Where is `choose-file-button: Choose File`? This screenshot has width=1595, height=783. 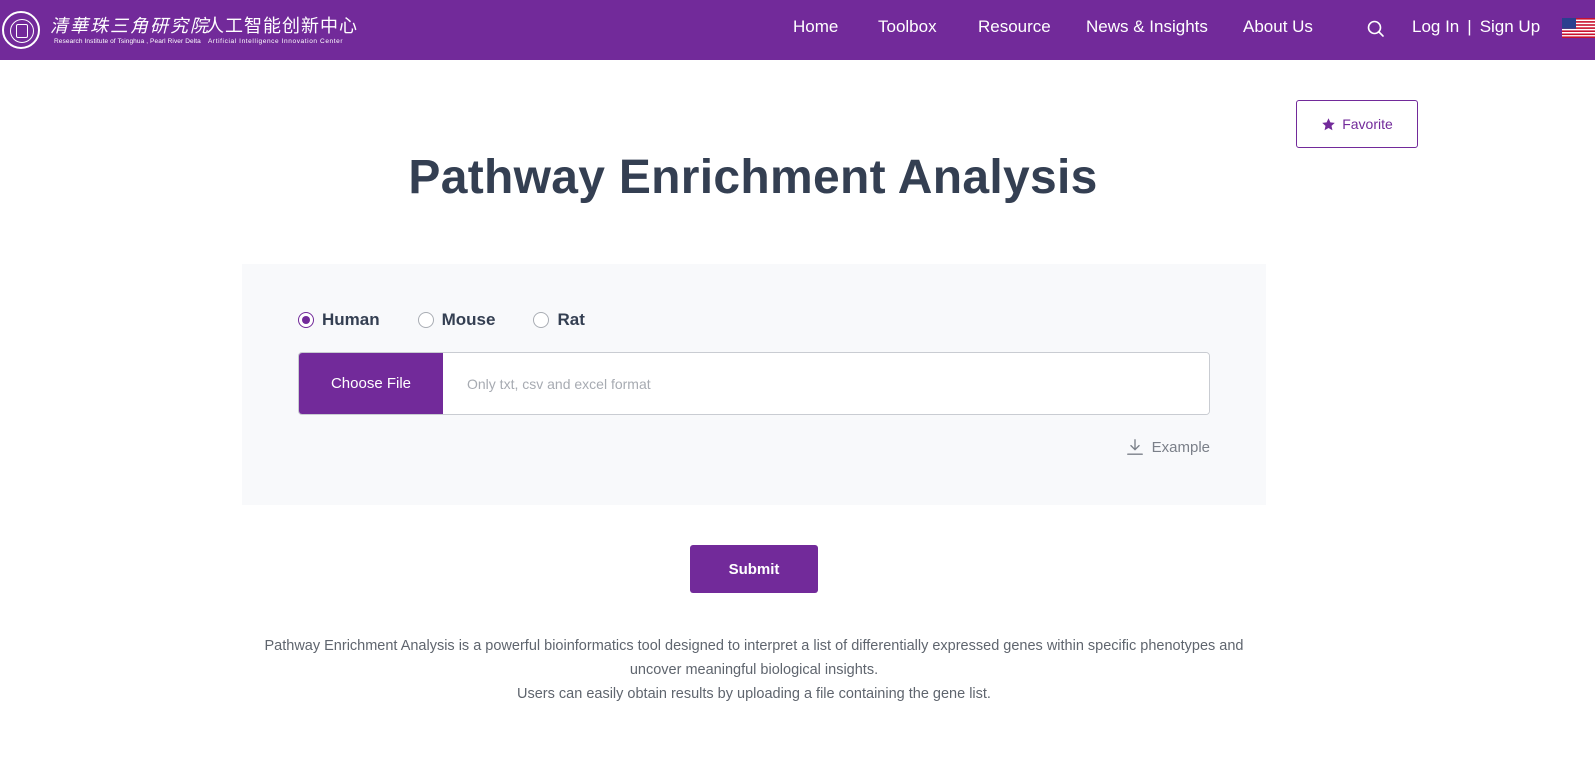 choose-file-button: Choose File is located at coordinates (371, 383).